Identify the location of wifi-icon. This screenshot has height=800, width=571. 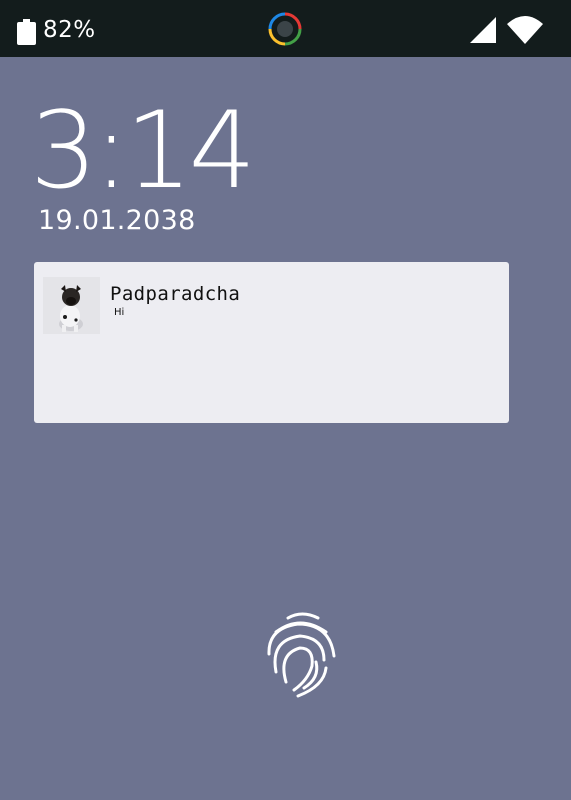
(525, 30).